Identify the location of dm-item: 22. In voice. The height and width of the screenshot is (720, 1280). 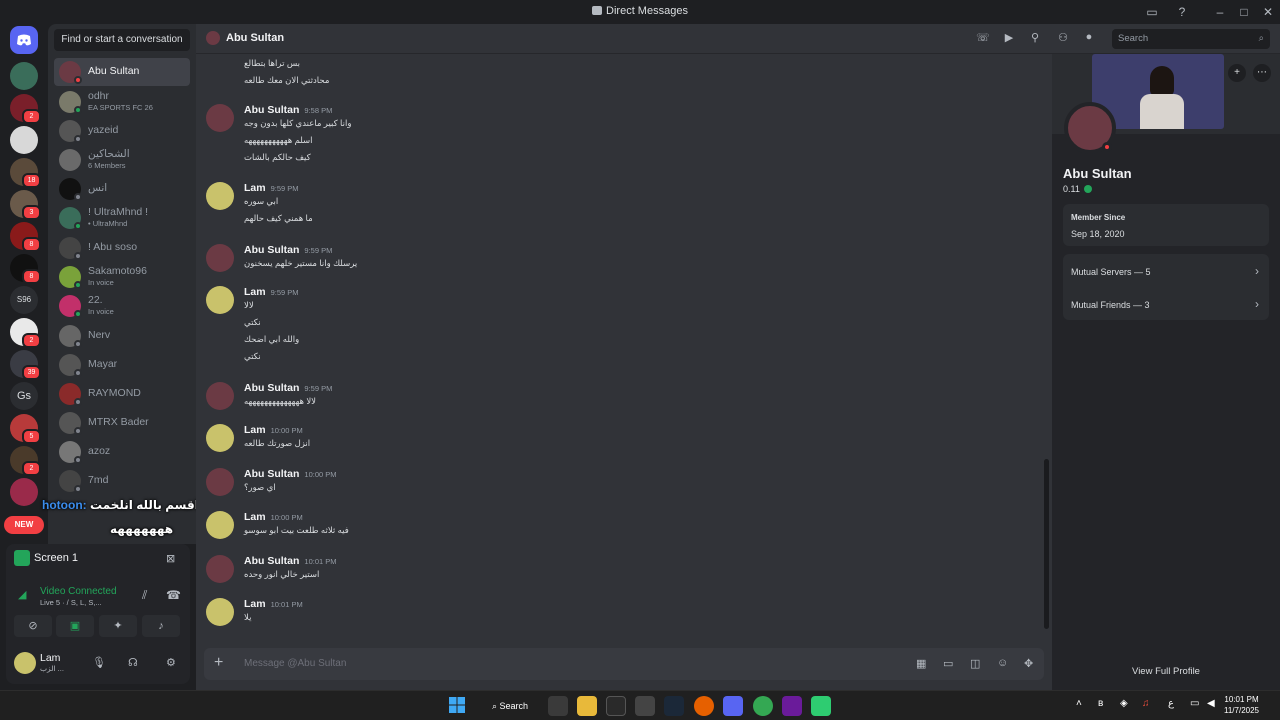
(122, 306).